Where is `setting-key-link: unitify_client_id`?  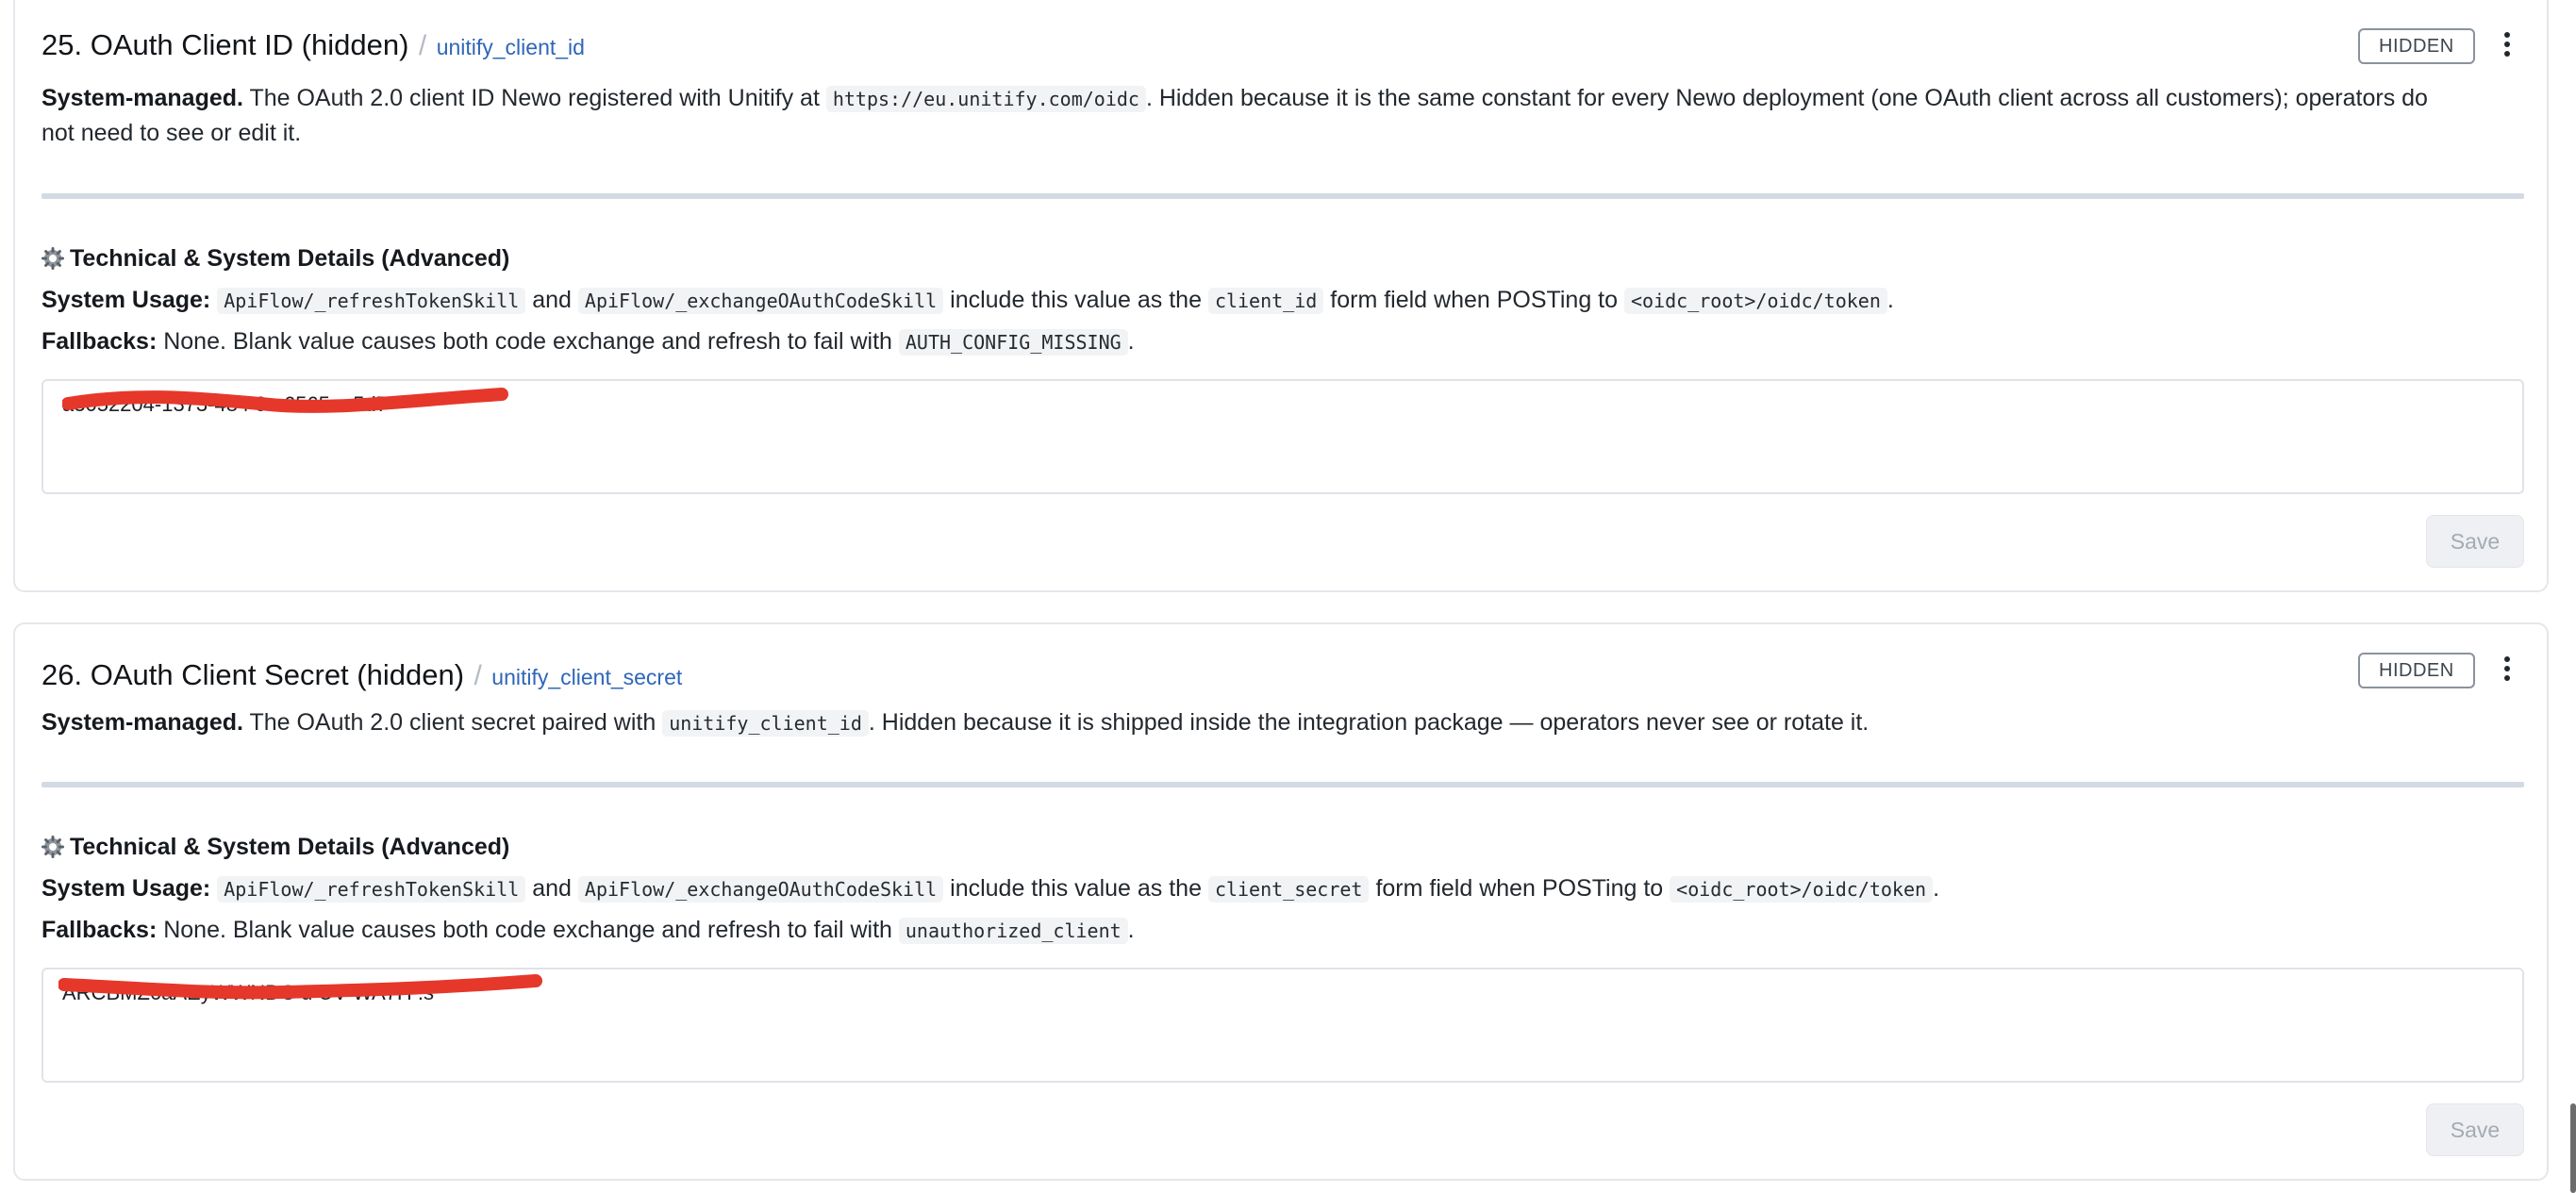
setting-key-link: unitify_client_id is located at coordinates (511, 47).